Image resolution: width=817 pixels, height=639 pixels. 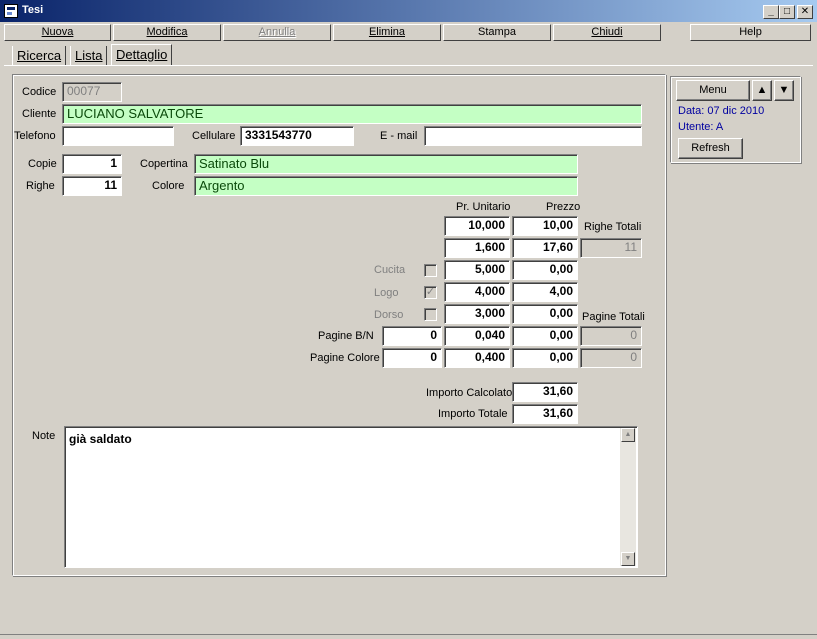 I want to click on pagine-colore-price-field: 0,00, so click(x=545, y=358).